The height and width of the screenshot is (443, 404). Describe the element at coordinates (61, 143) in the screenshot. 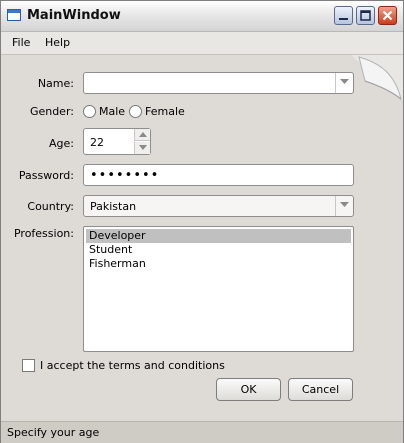

I see `age-label: Age:` at that location.